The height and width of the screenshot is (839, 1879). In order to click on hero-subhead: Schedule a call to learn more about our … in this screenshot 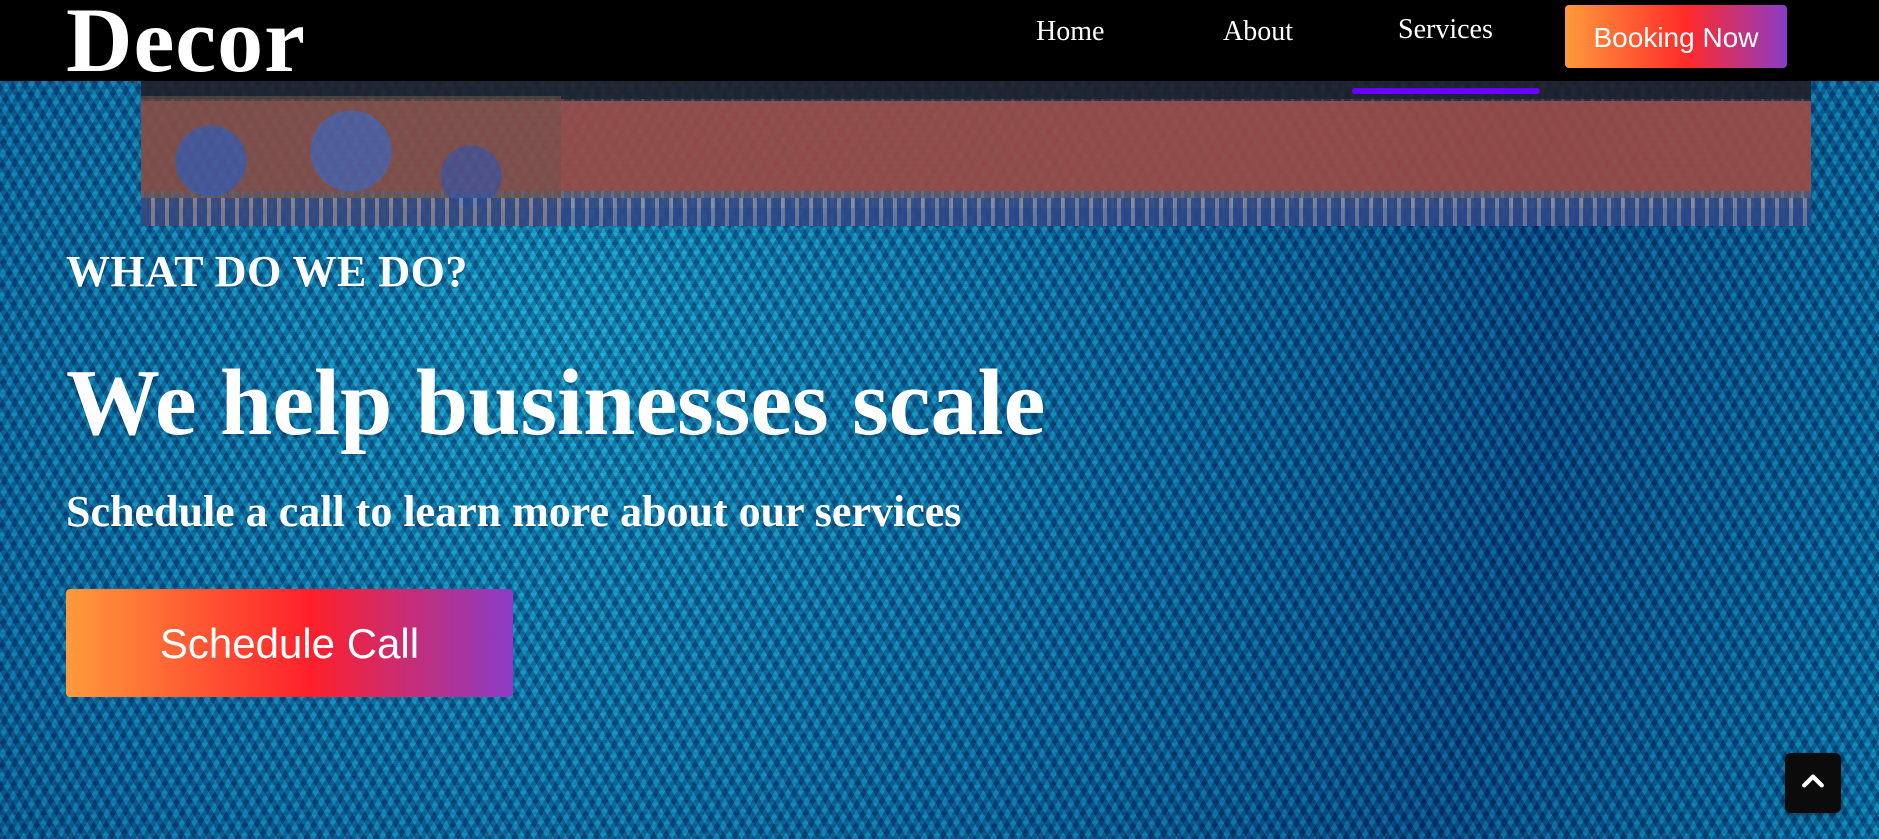, I will do `click(514, 511)`.